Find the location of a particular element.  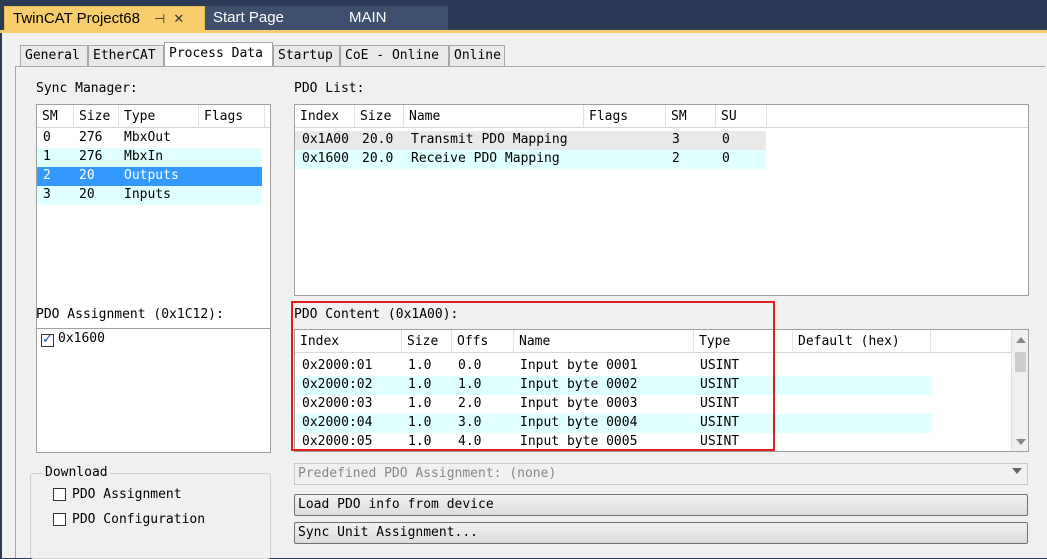

tab-online: Online is located at coordinates (477, 55).